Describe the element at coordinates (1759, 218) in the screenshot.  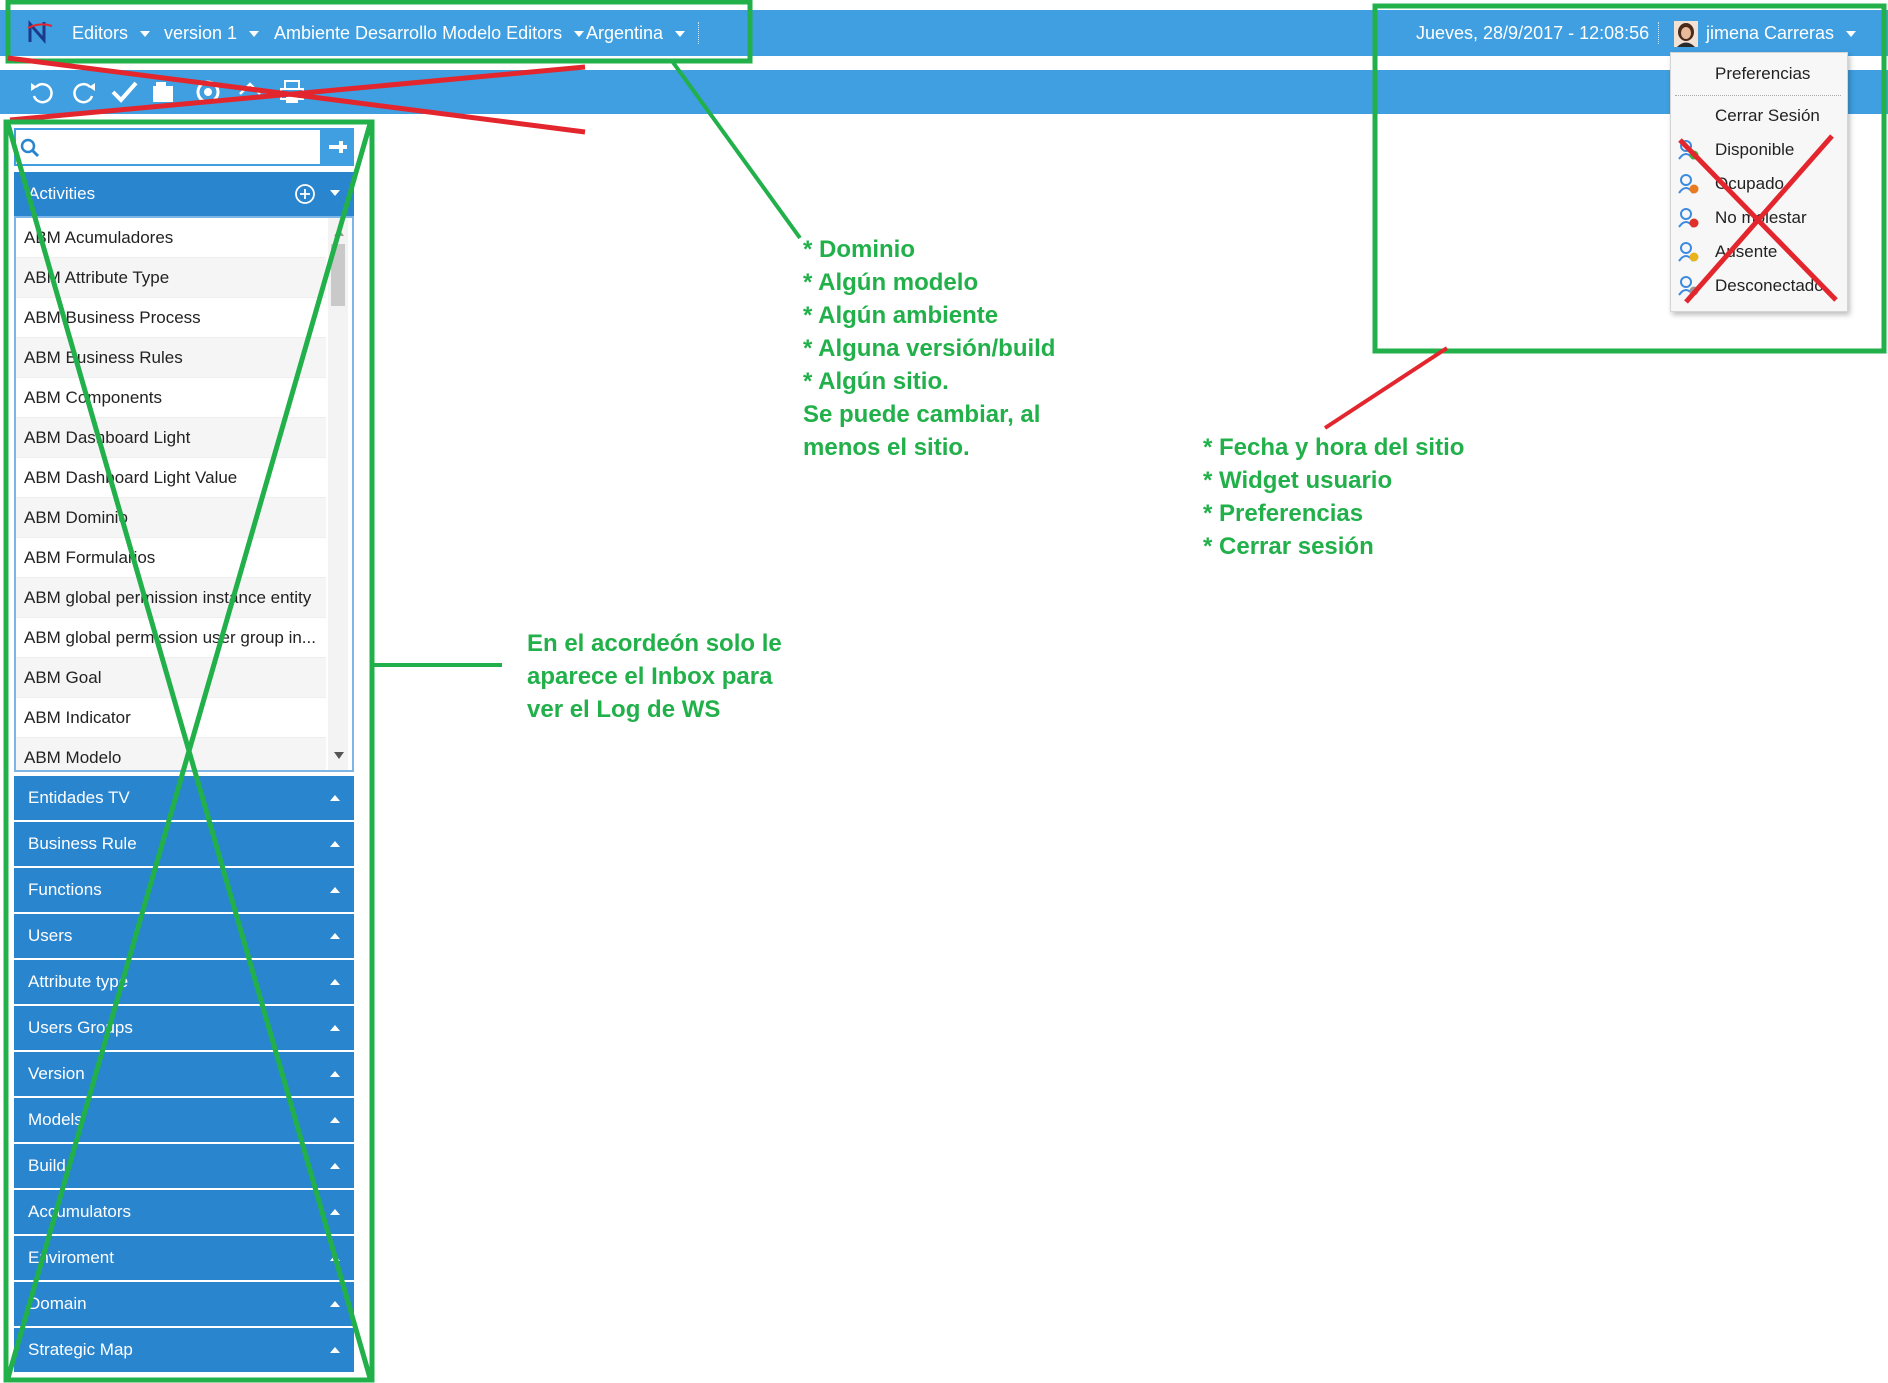
I see `status-dnd-item: No molestar` at that location.